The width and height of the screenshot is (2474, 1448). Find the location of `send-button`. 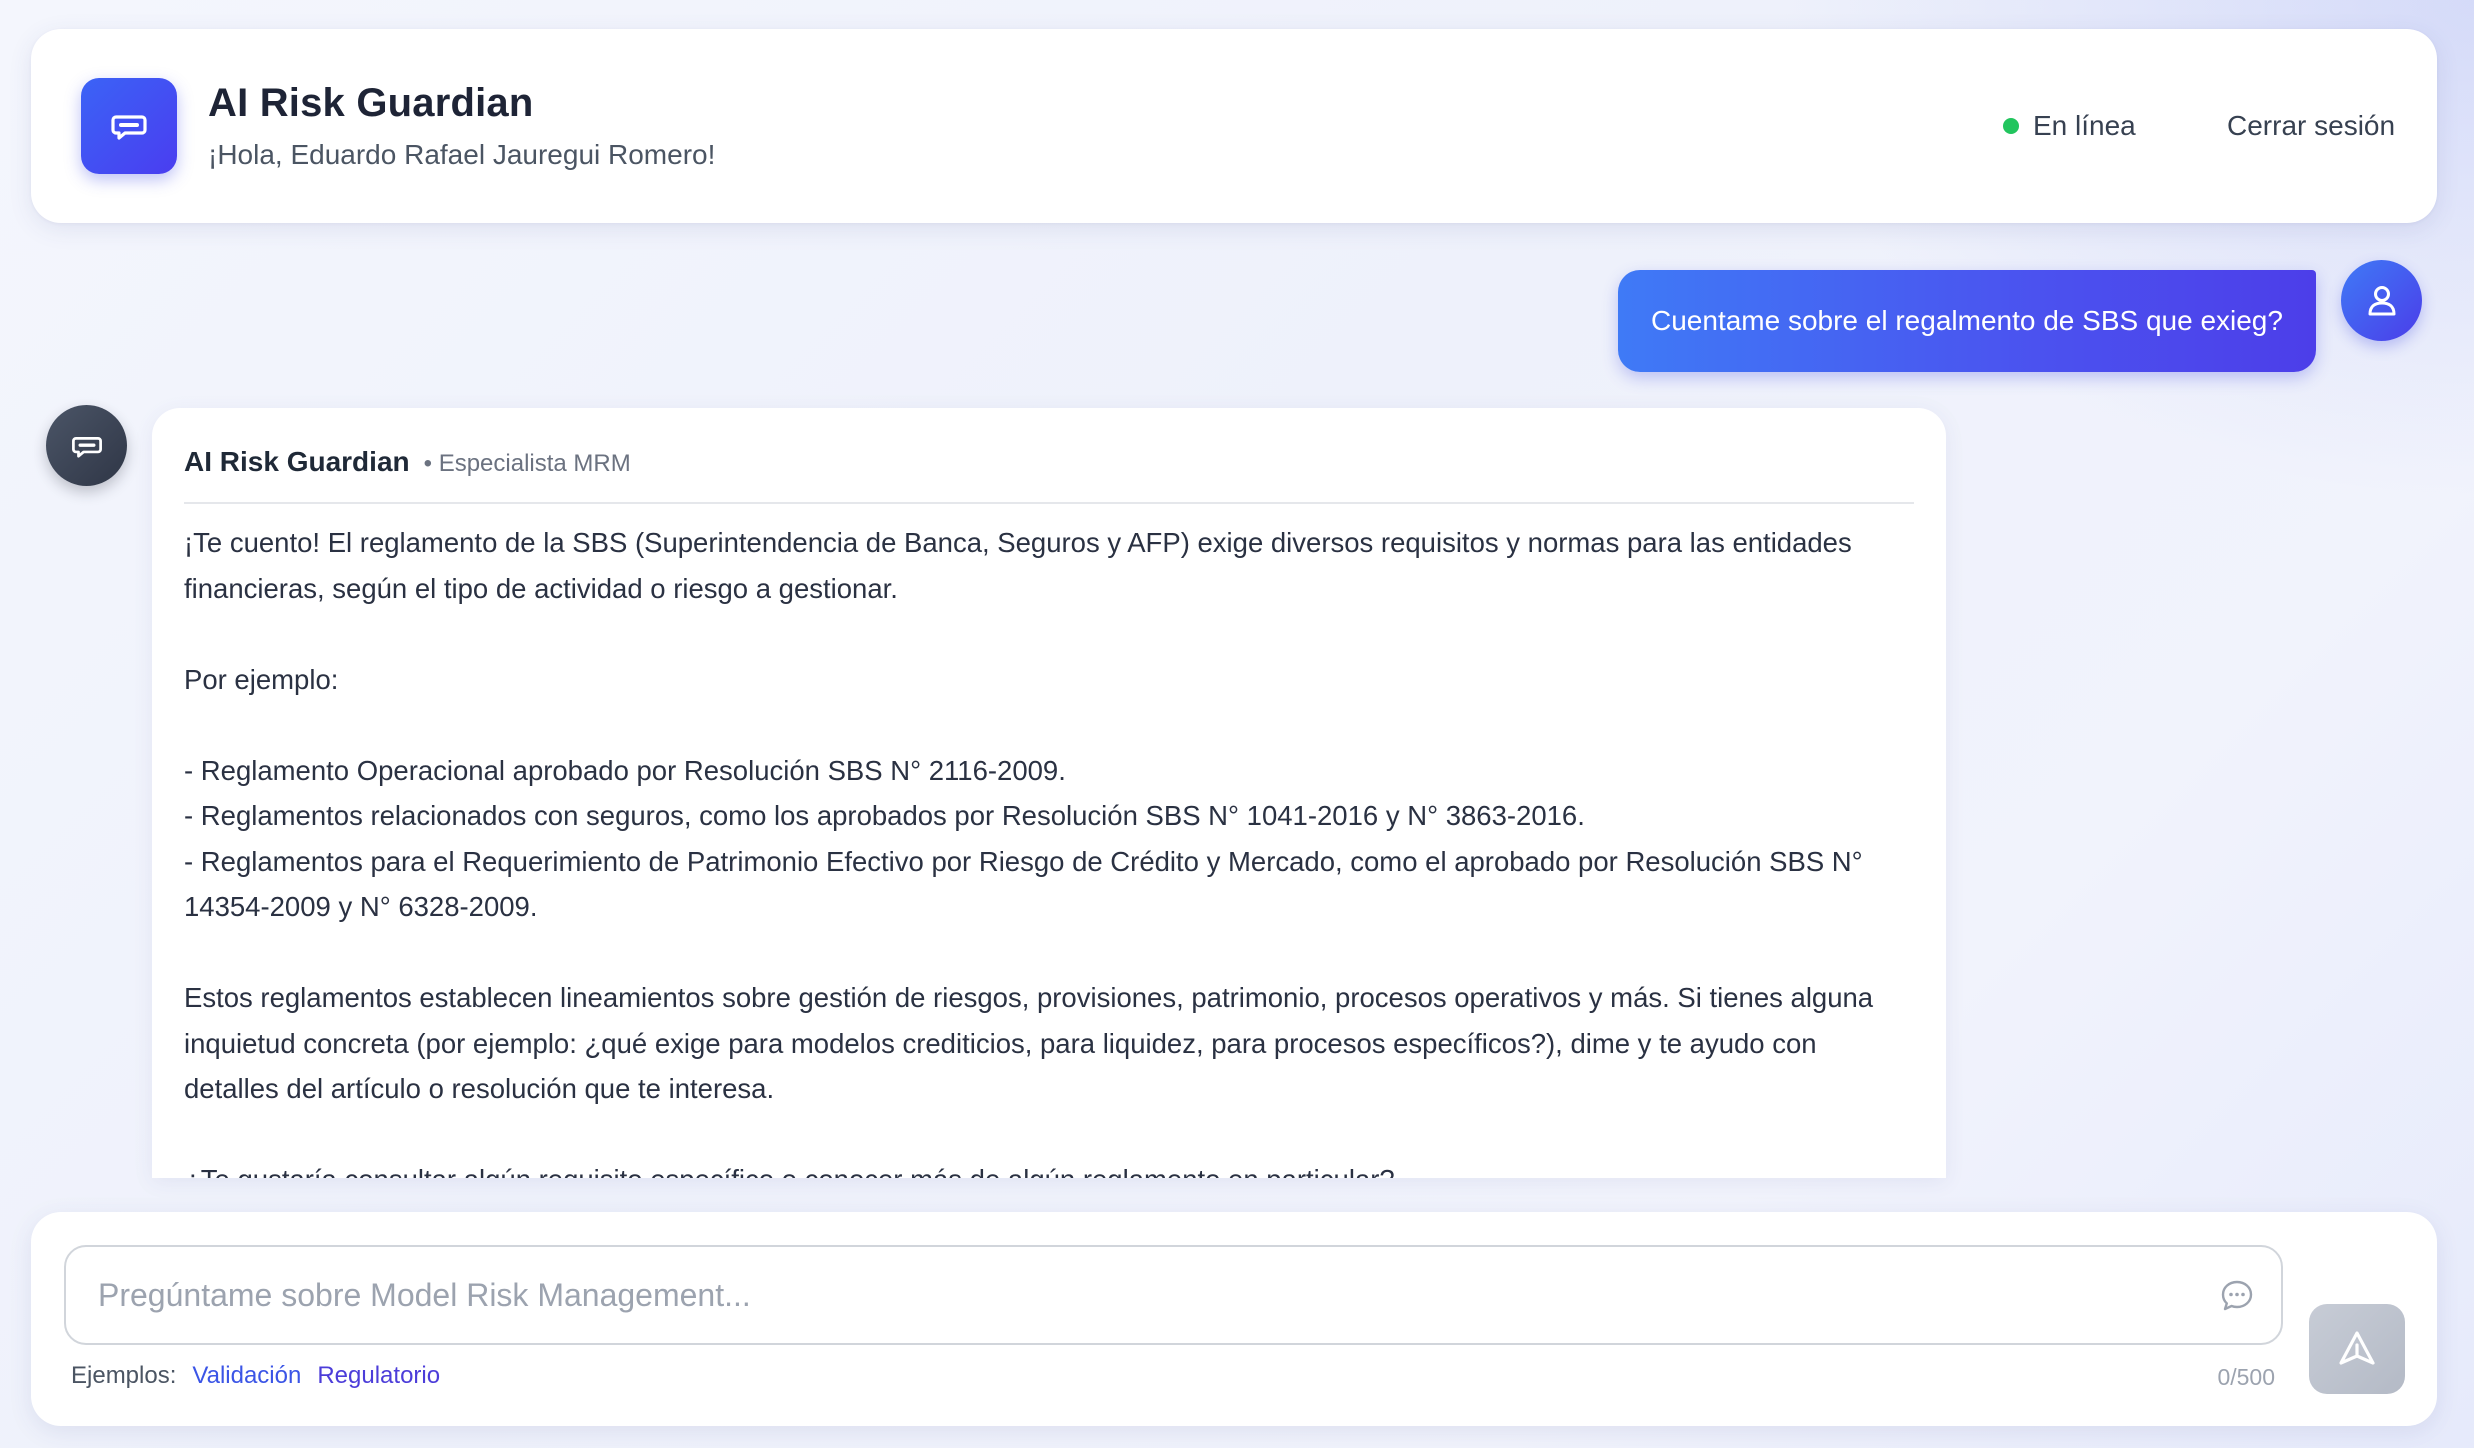

send-button is located at coordinates (2357, 1349).